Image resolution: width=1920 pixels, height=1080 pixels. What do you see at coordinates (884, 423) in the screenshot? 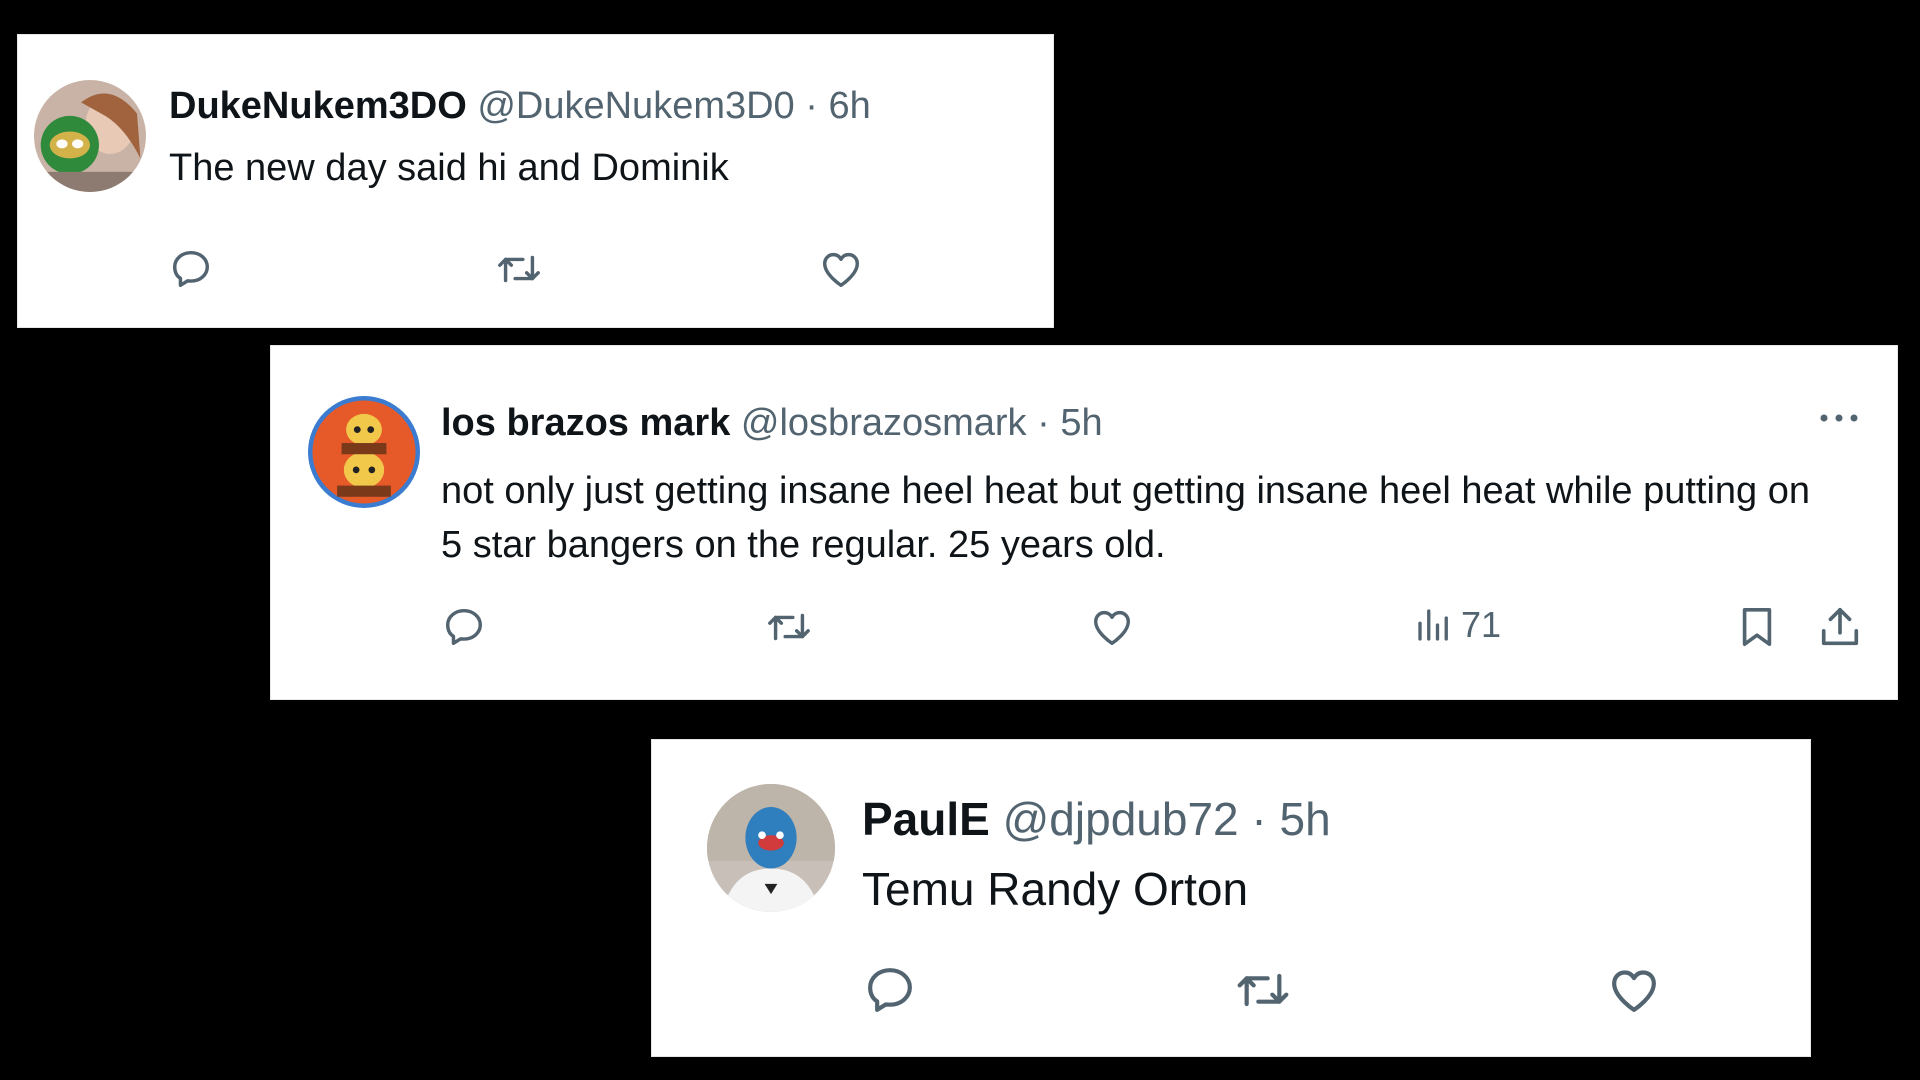
I see `user-handle: @losbrazosmark` at bounding box center [884, 423].